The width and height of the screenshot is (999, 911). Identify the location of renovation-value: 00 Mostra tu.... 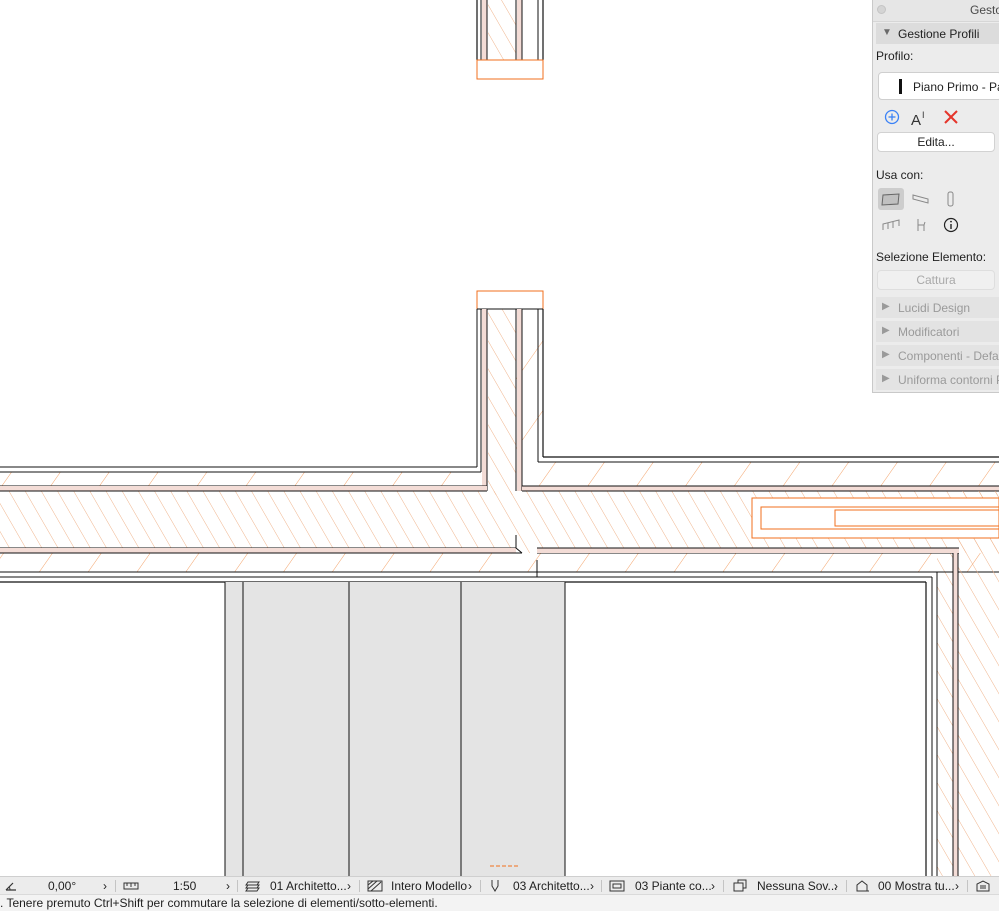
(916, 885).